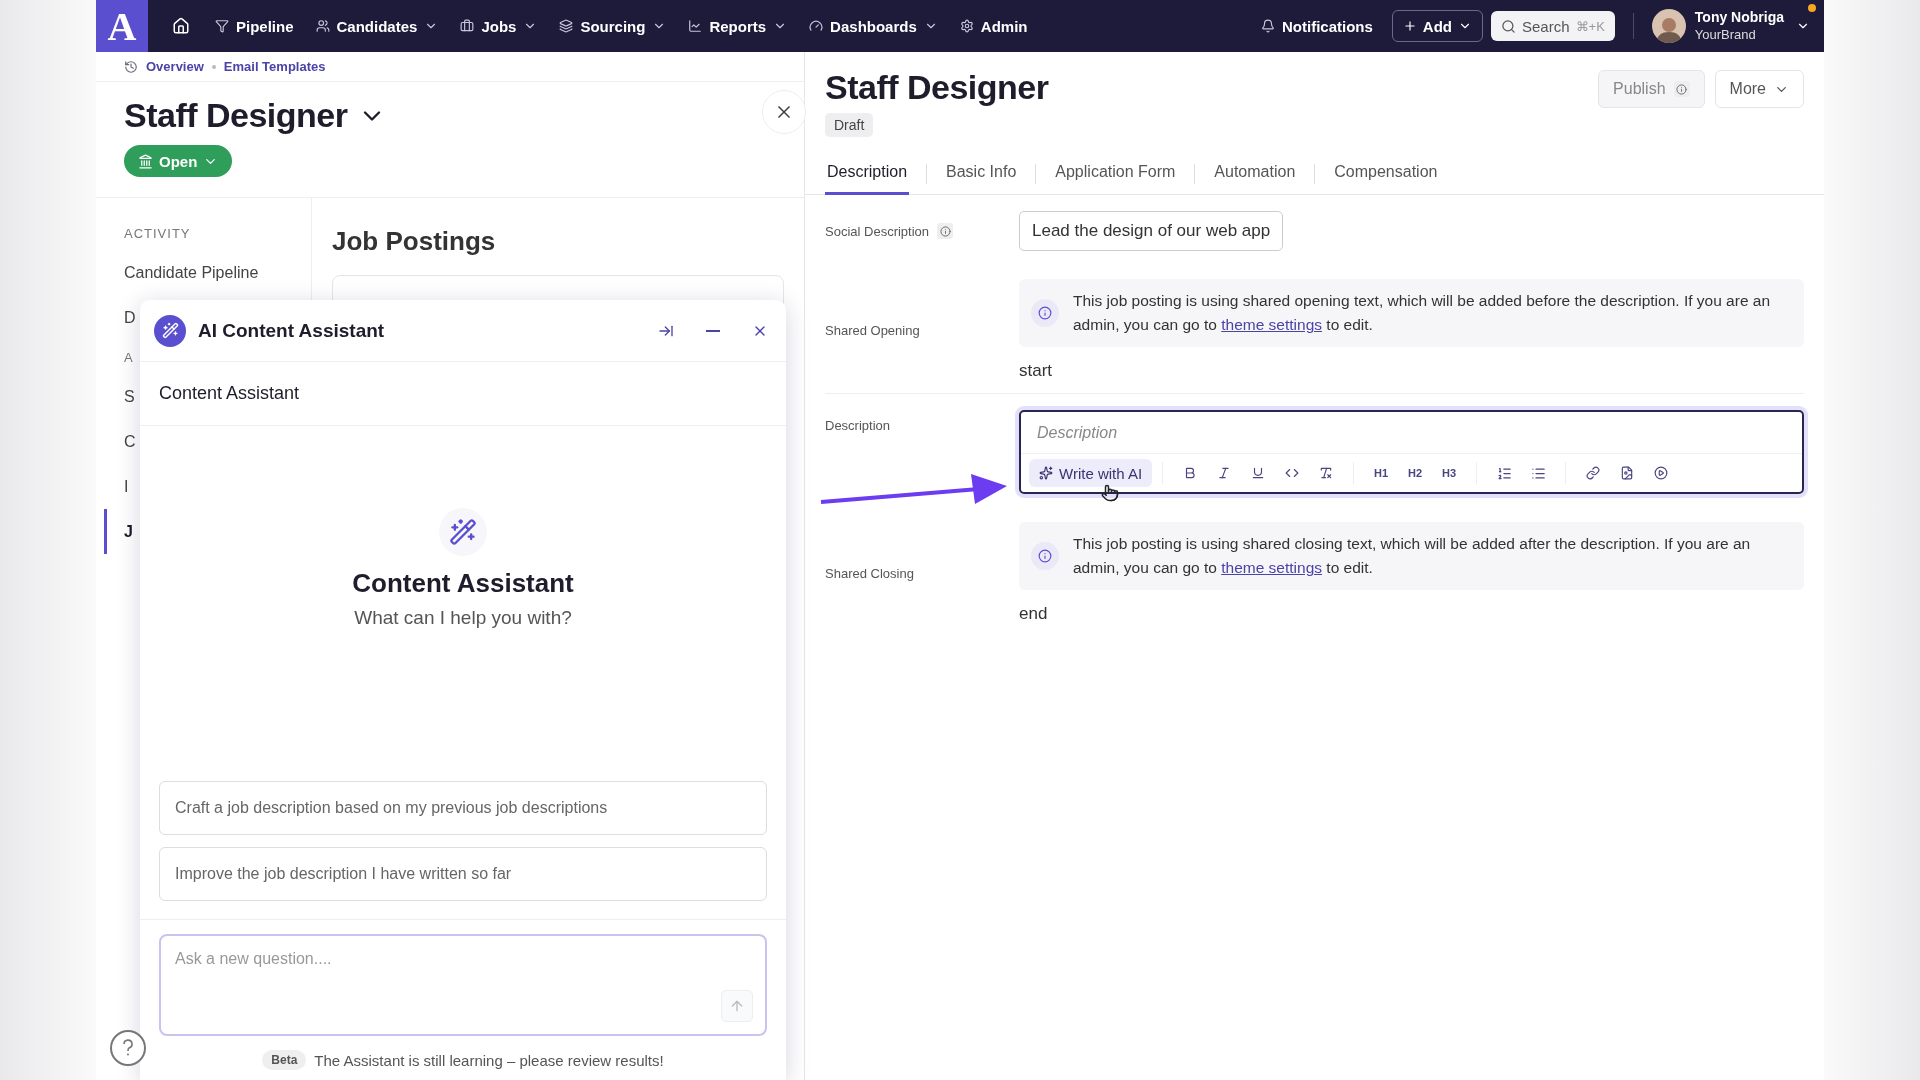  What do you see at coordinates (713, 330) in the screenshot?
I see `minimize-icon` at bounding box center [713, 330].